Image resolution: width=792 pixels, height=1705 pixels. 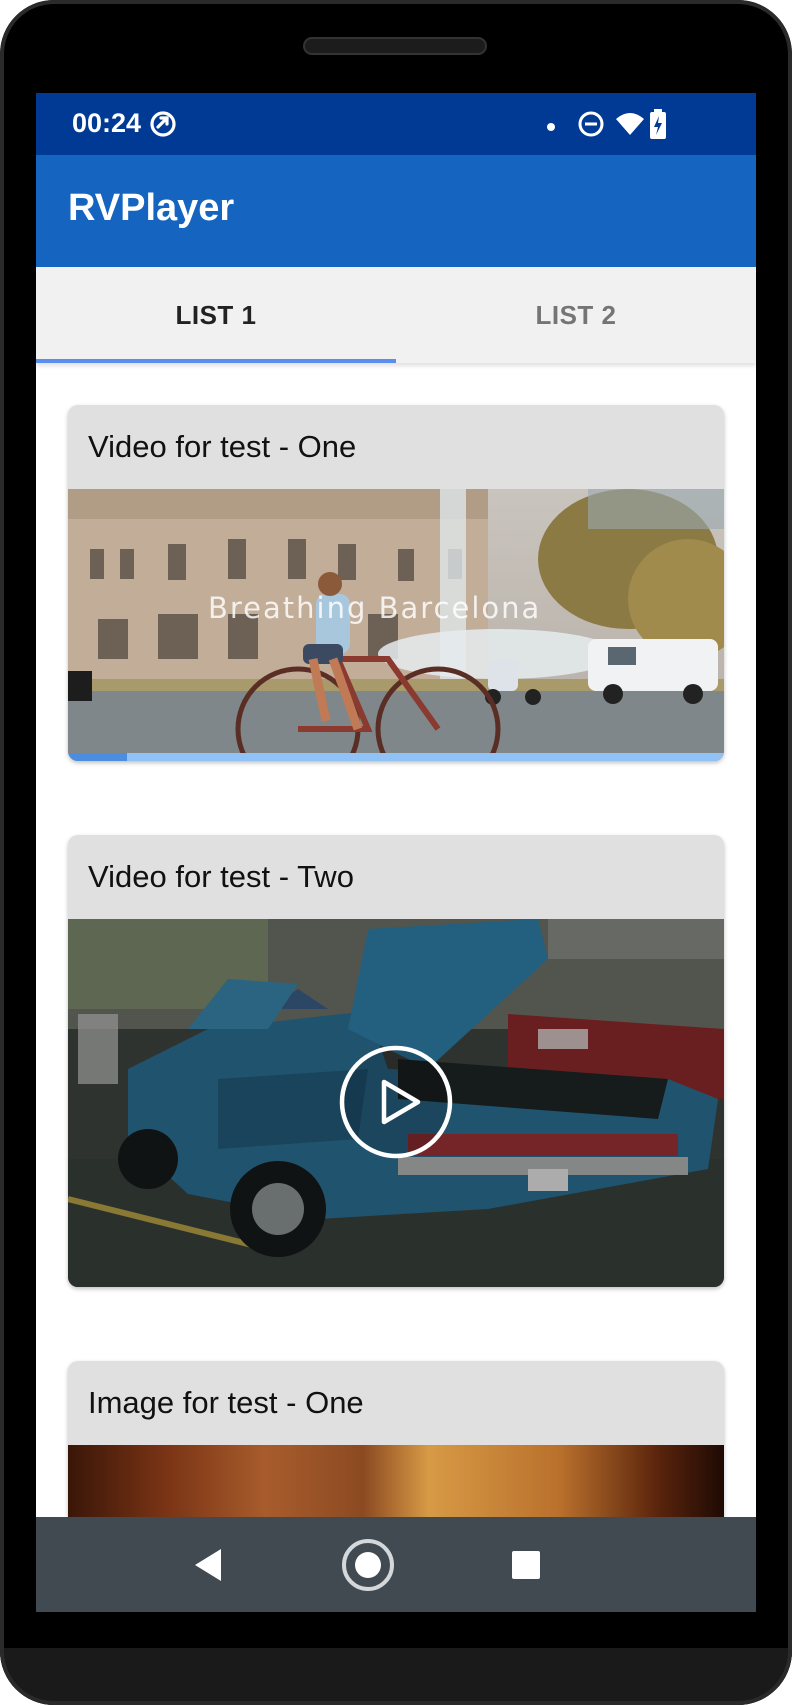 What do you see at coordinates (395, 46) in the screenshot?
I see `earpiece-speaker` at bounding box center [395, 46].